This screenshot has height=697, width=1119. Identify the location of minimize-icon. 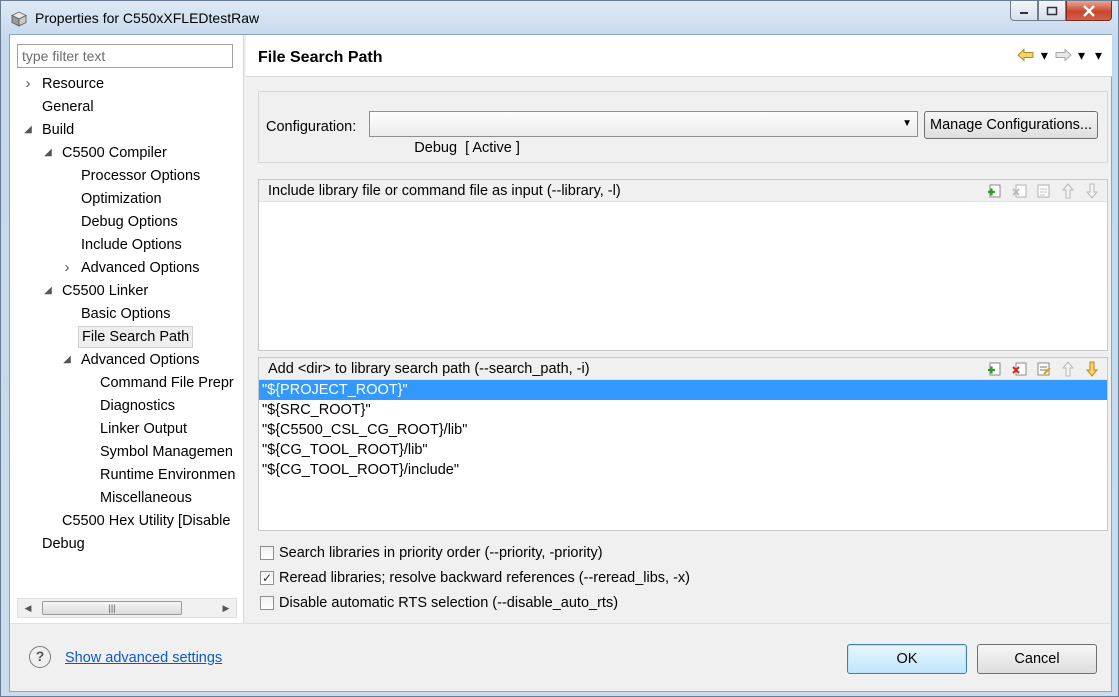
(1024, 12).